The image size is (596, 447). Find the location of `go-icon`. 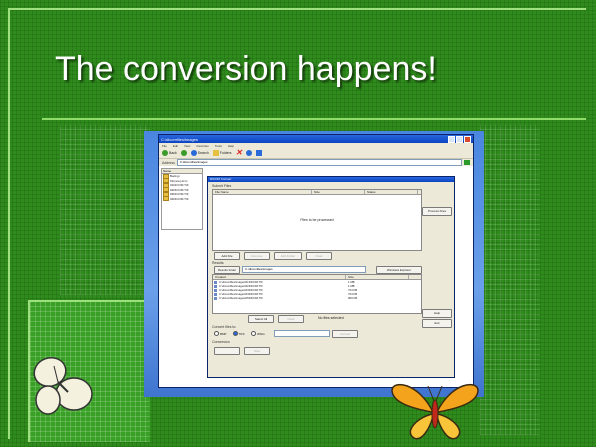

go-icon is located at coordinates (467, 162).